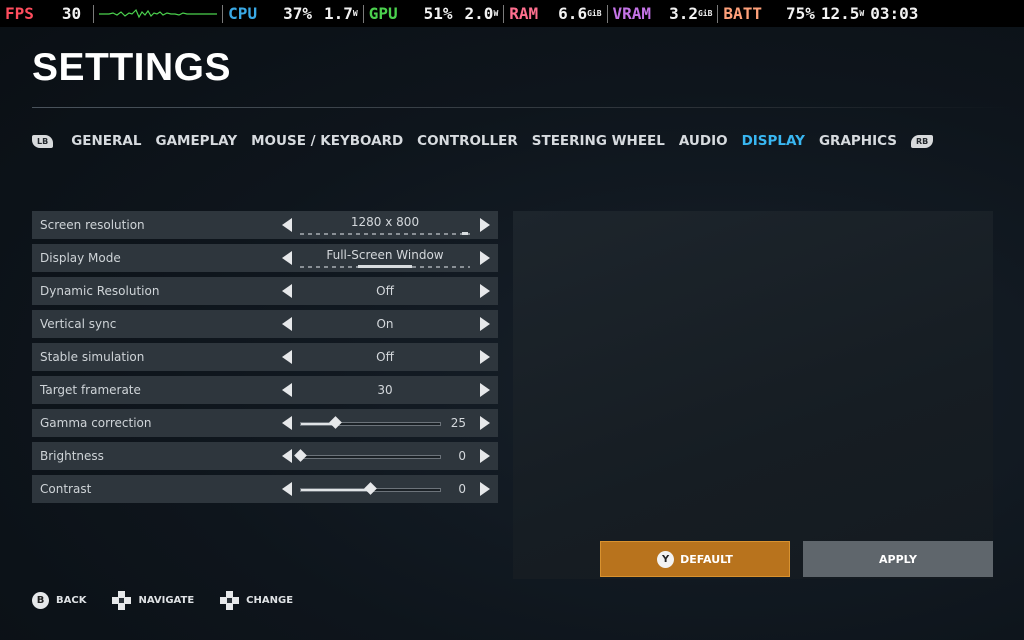 This screenshot has width=1024, height=640. I want to click on setting-row-stable-simulation: Stable simulation Off, so click(265, 357).